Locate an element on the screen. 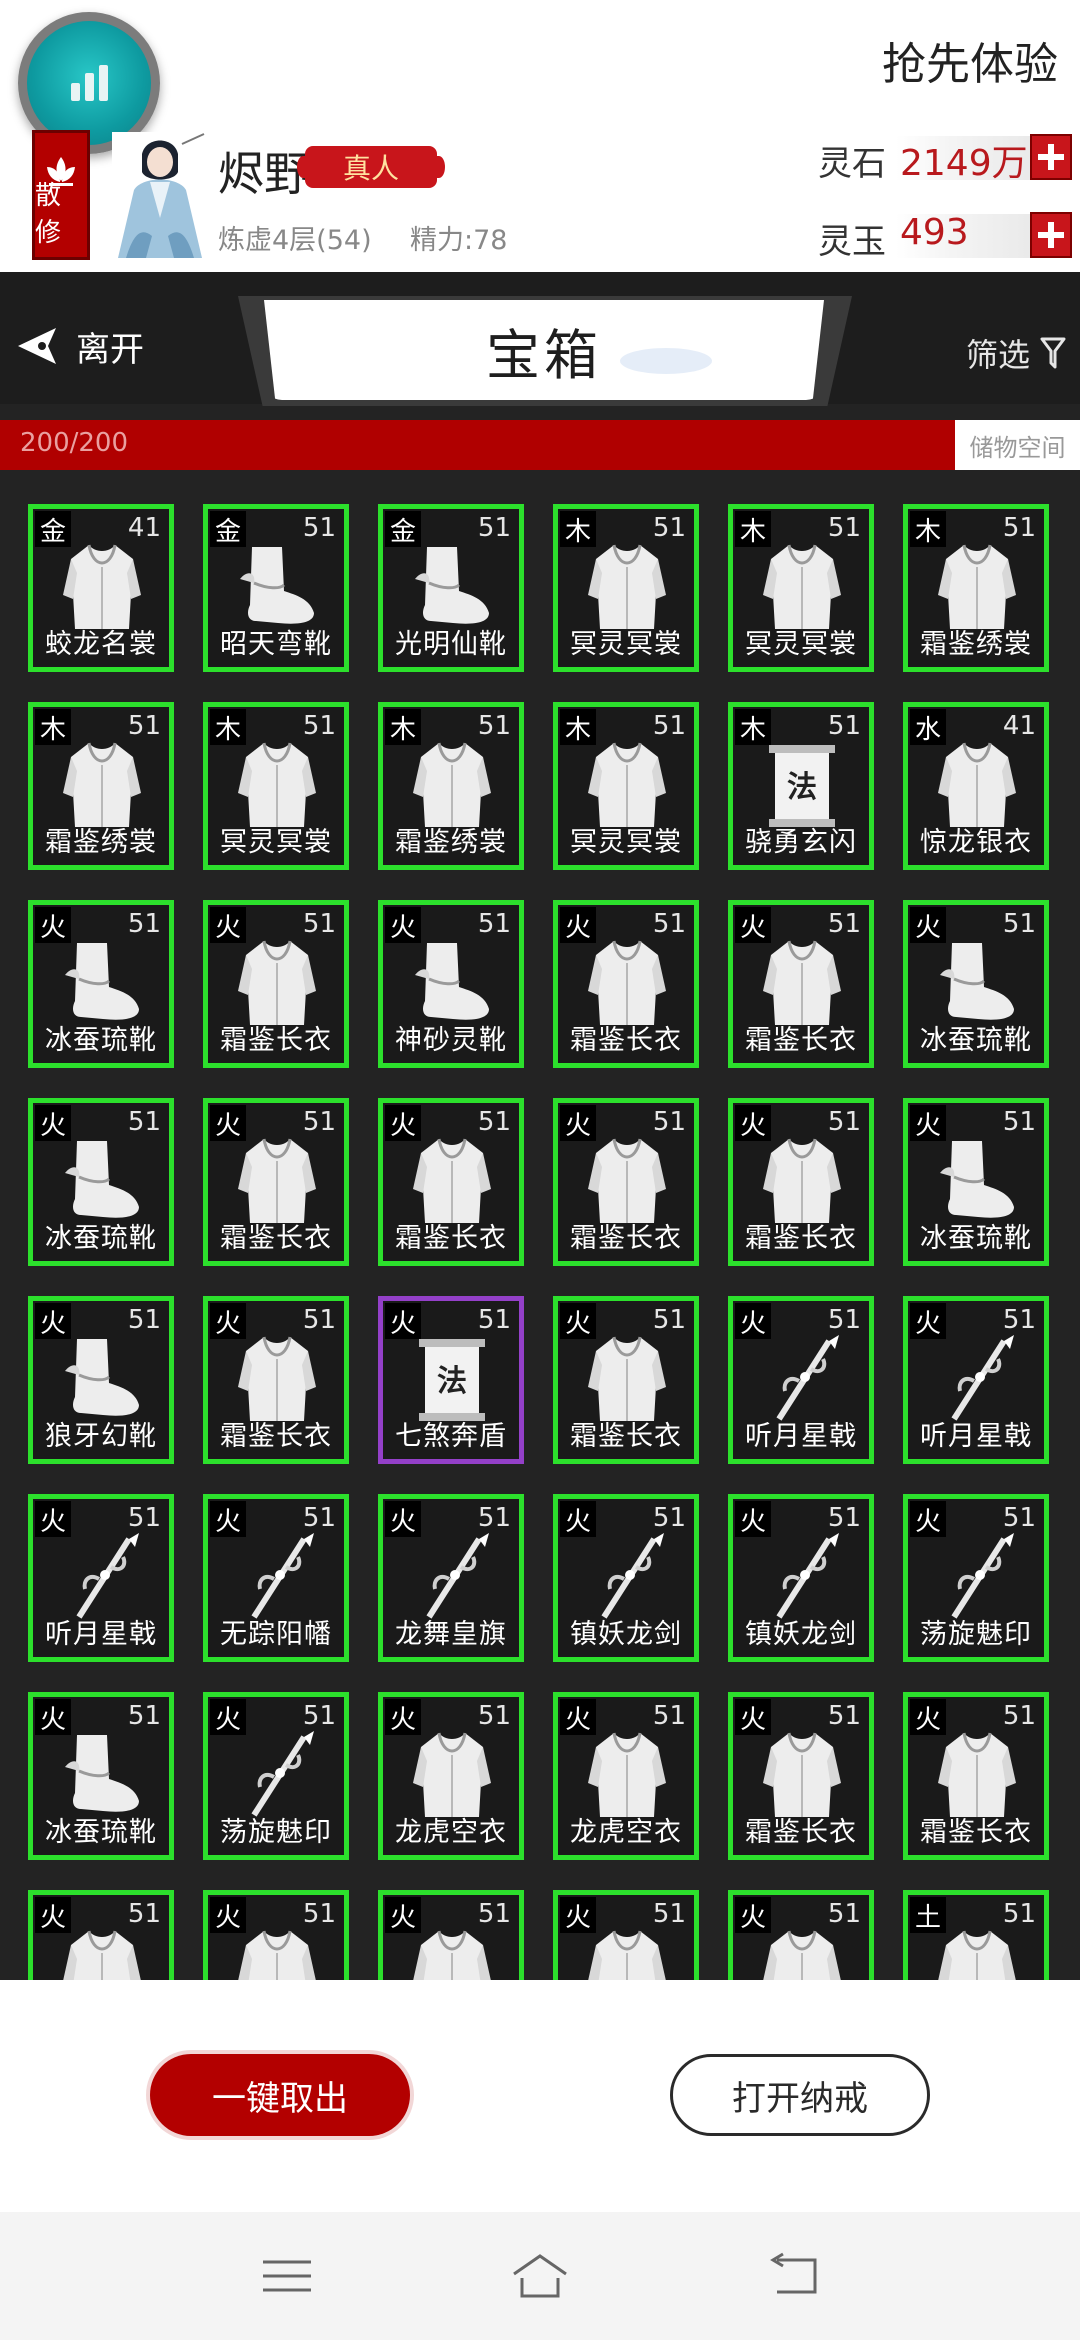 This screenshot has height=2340, width=1080. storage-space-tab: 储物空间 is located at coordinates (1017, 445).